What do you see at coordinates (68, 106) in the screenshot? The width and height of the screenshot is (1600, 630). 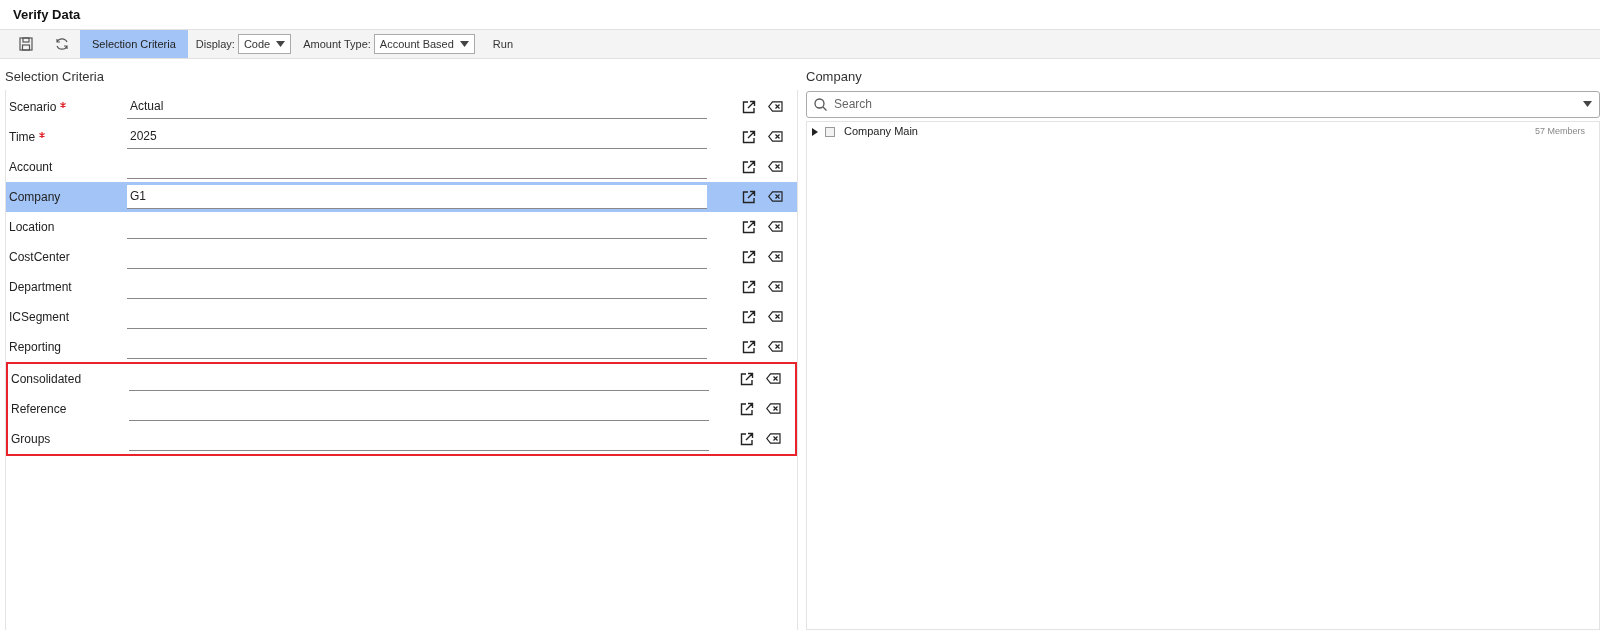 I see `field-label: Scenario` at bounding box center [68, 106].